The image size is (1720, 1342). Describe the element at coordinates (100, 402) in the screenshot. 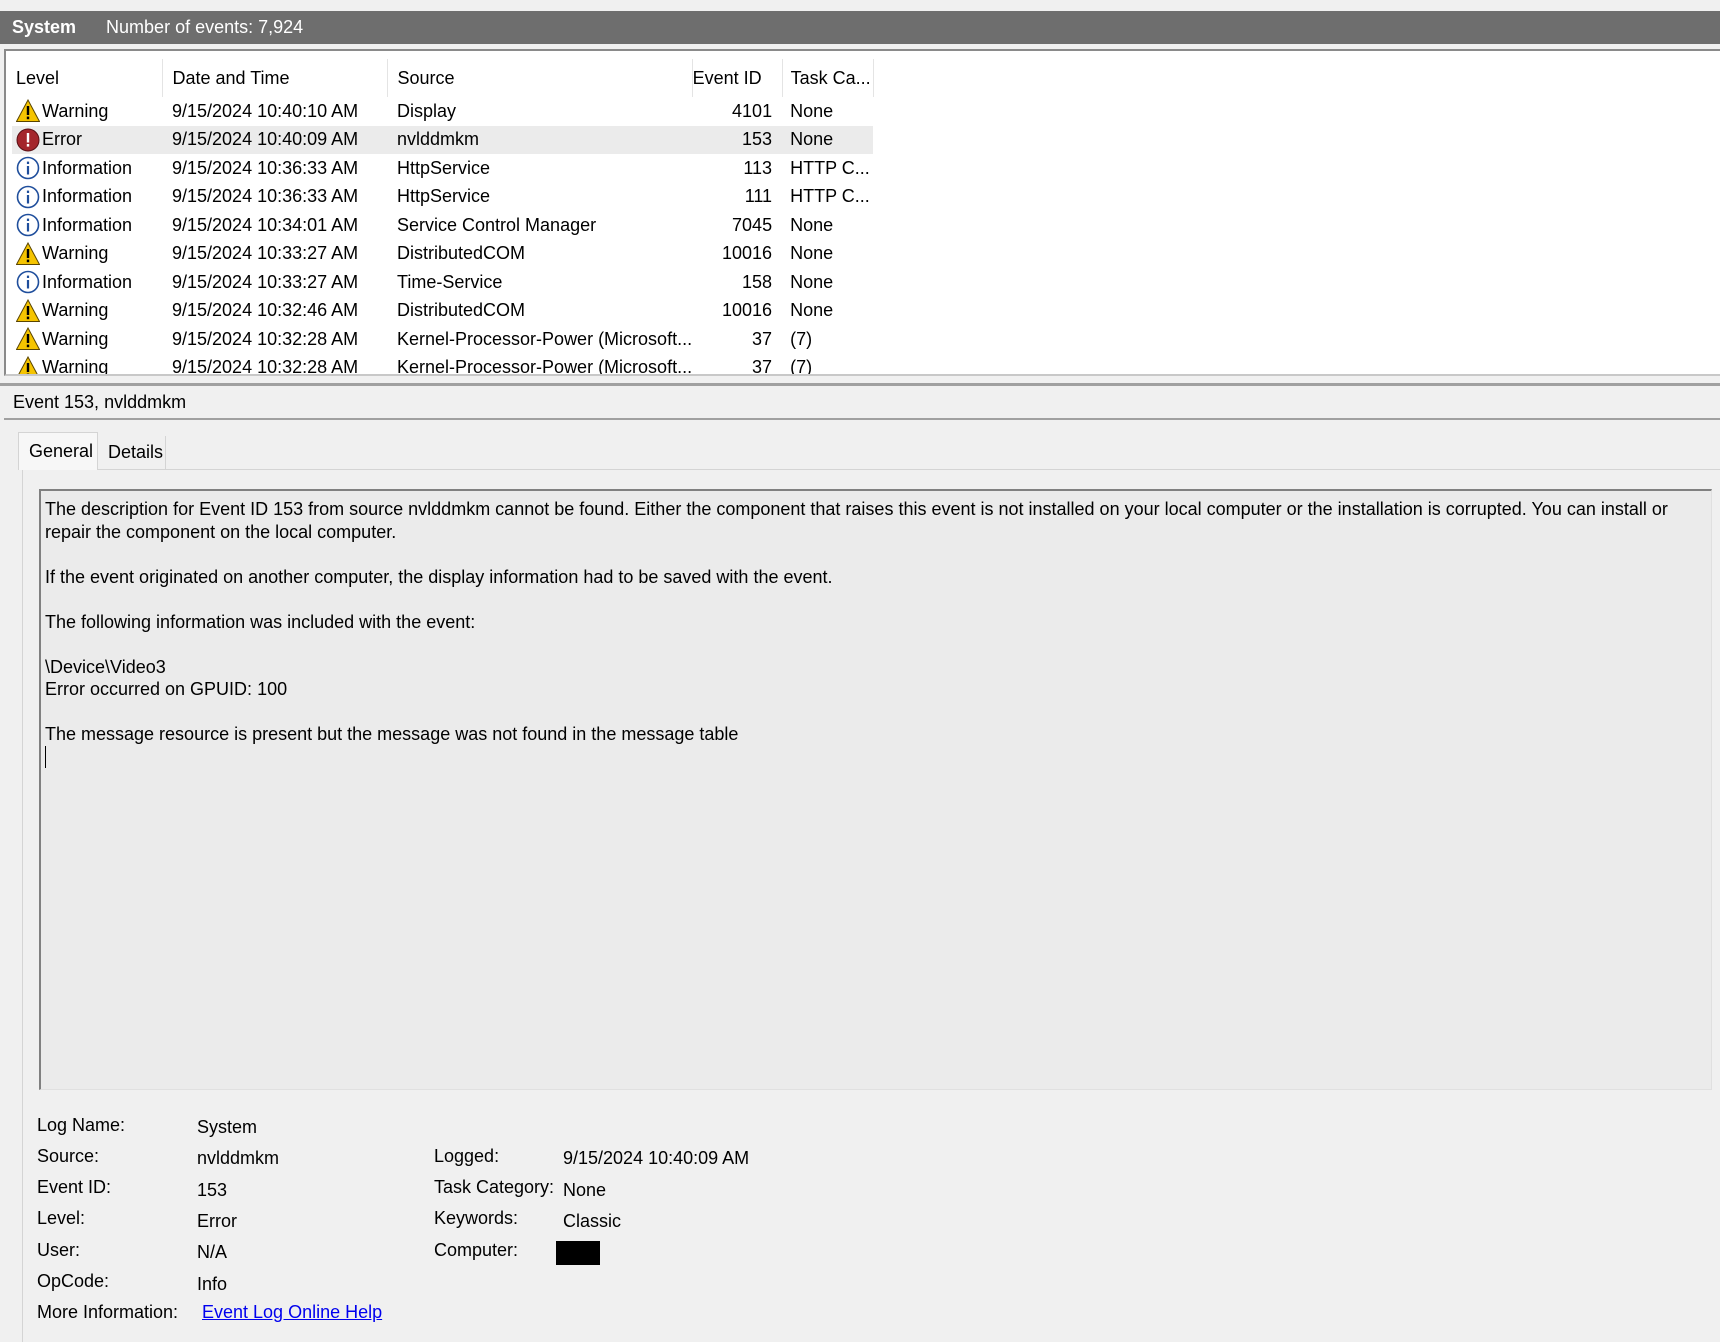

I see `event-detail-title: Event 153, nvlddmkm` at that location.